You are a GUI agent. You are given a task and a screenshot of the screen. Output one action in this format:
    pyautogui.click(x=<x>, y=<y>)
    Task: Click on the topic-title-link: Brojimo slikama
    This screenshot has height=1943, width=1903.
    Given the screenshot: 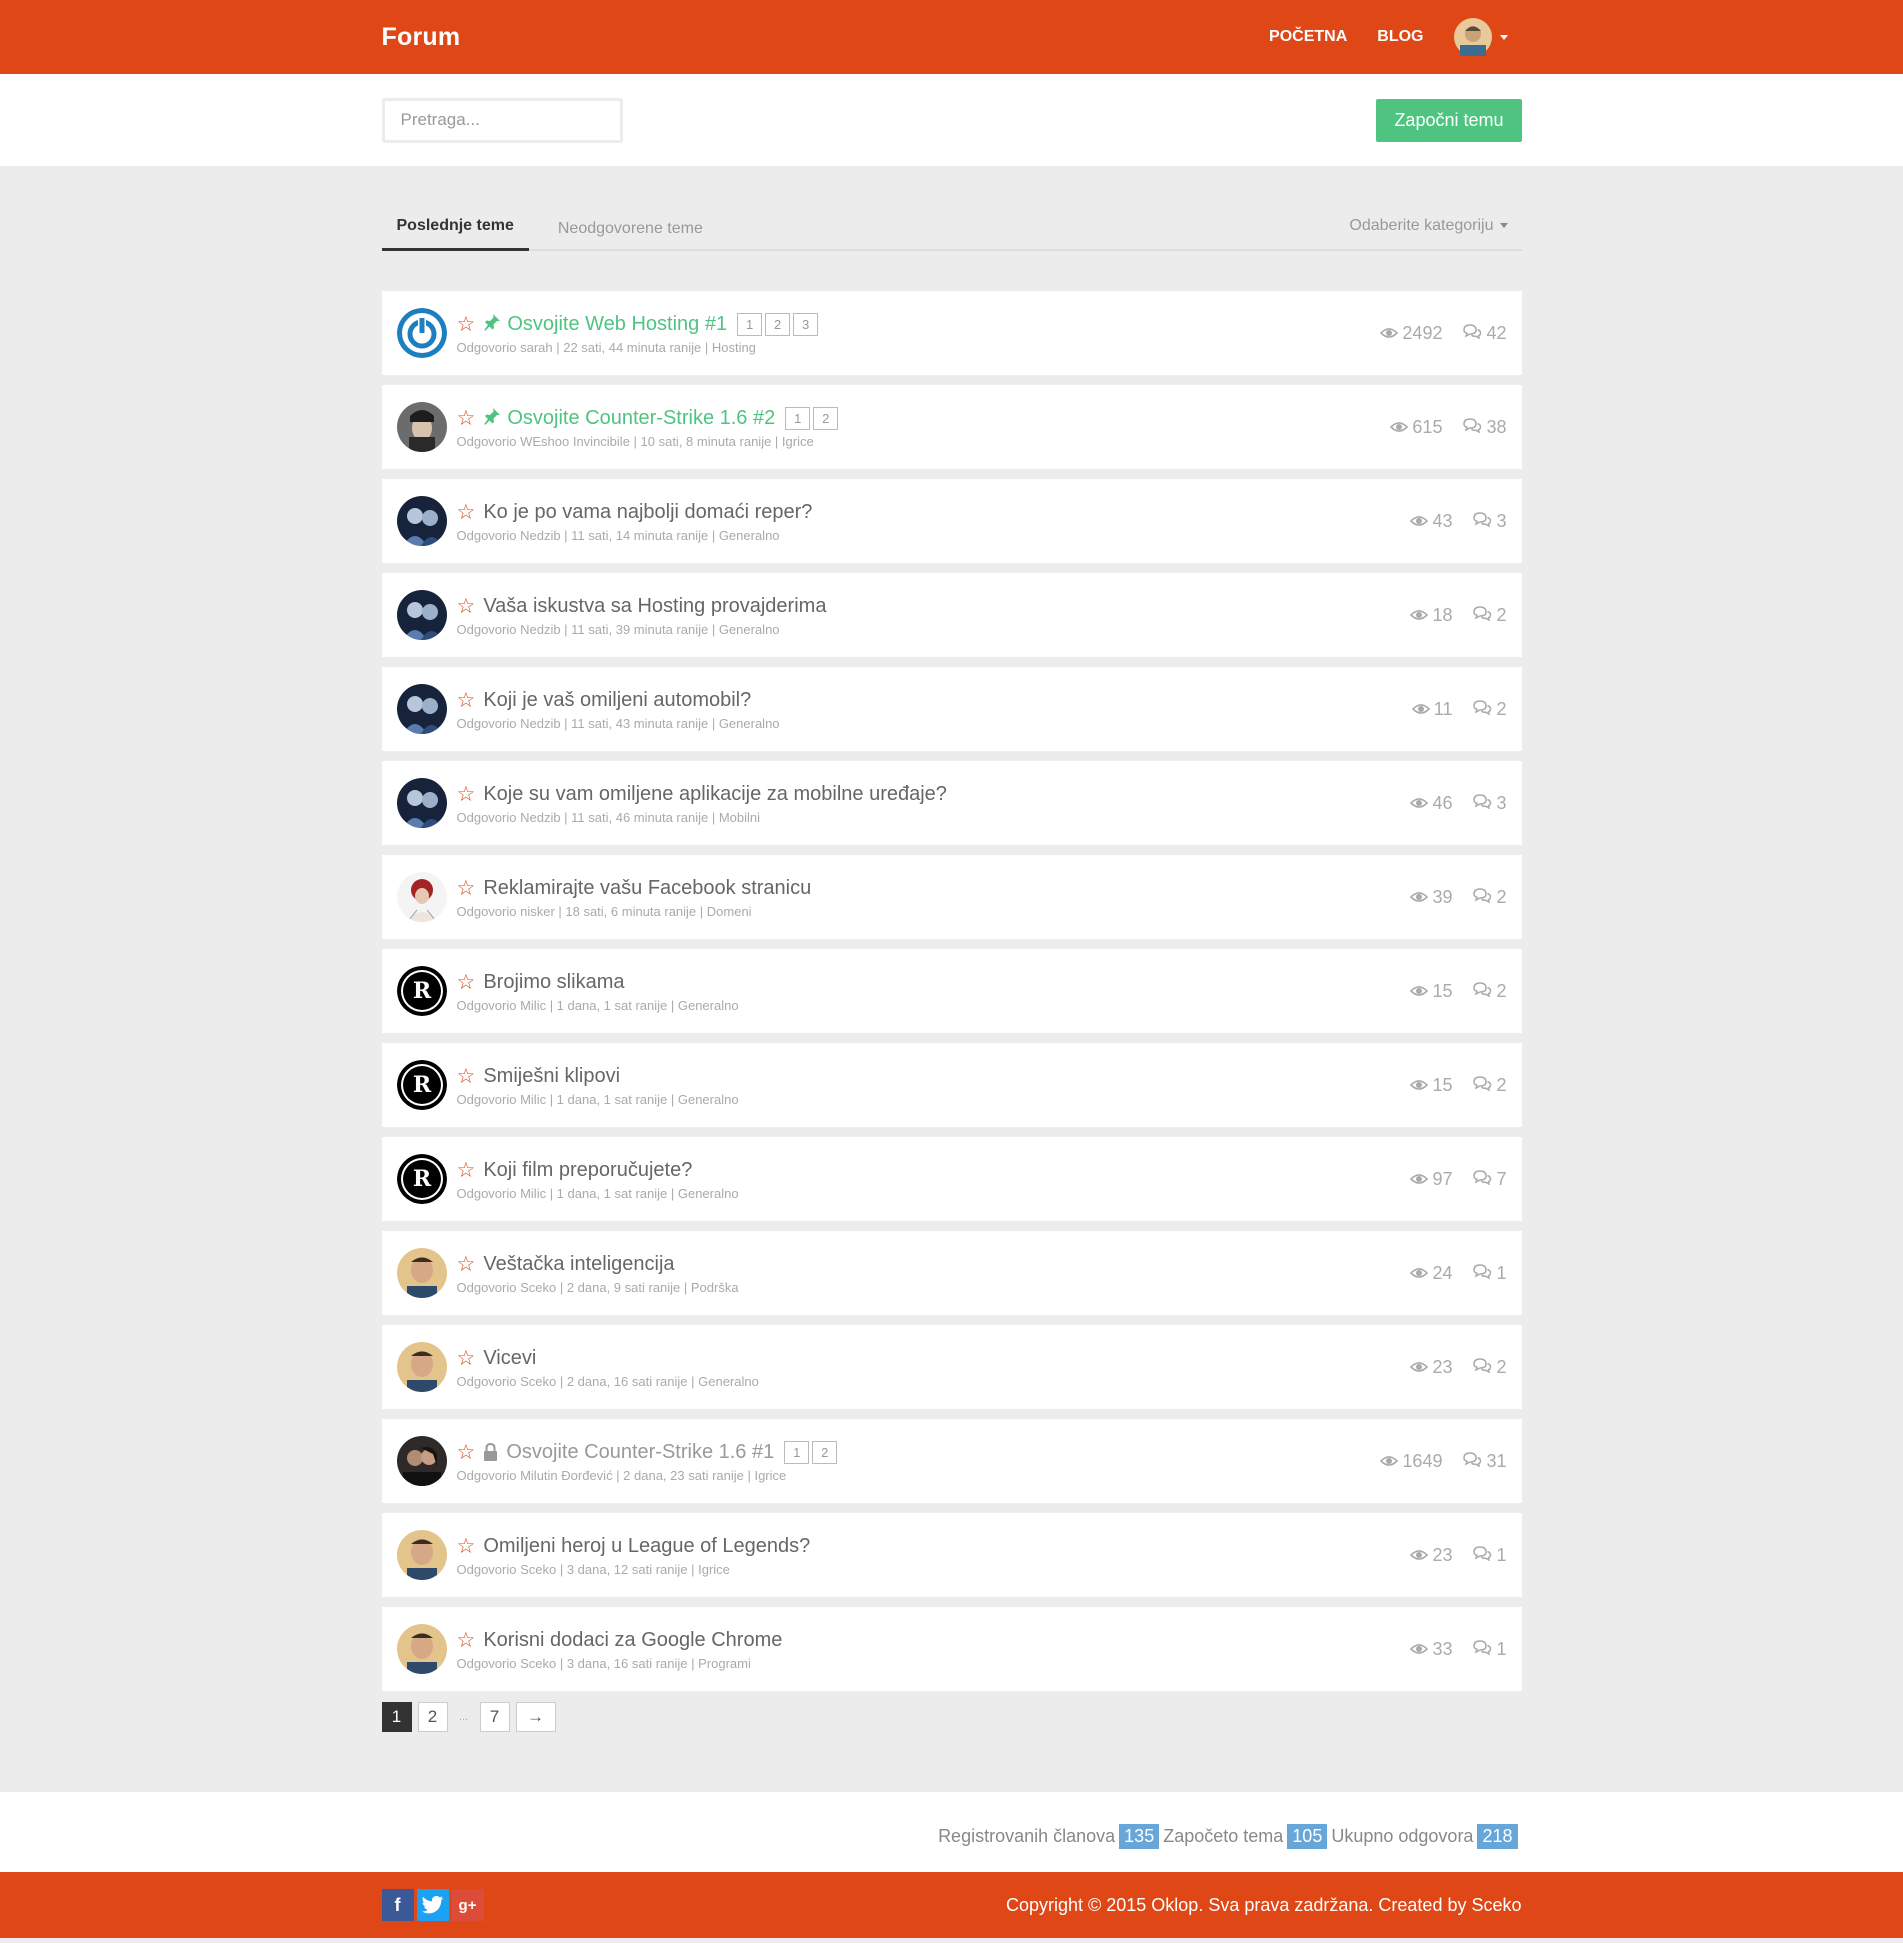 What is the action you would take?
    pyautogui.click(x=553, y=982)
    